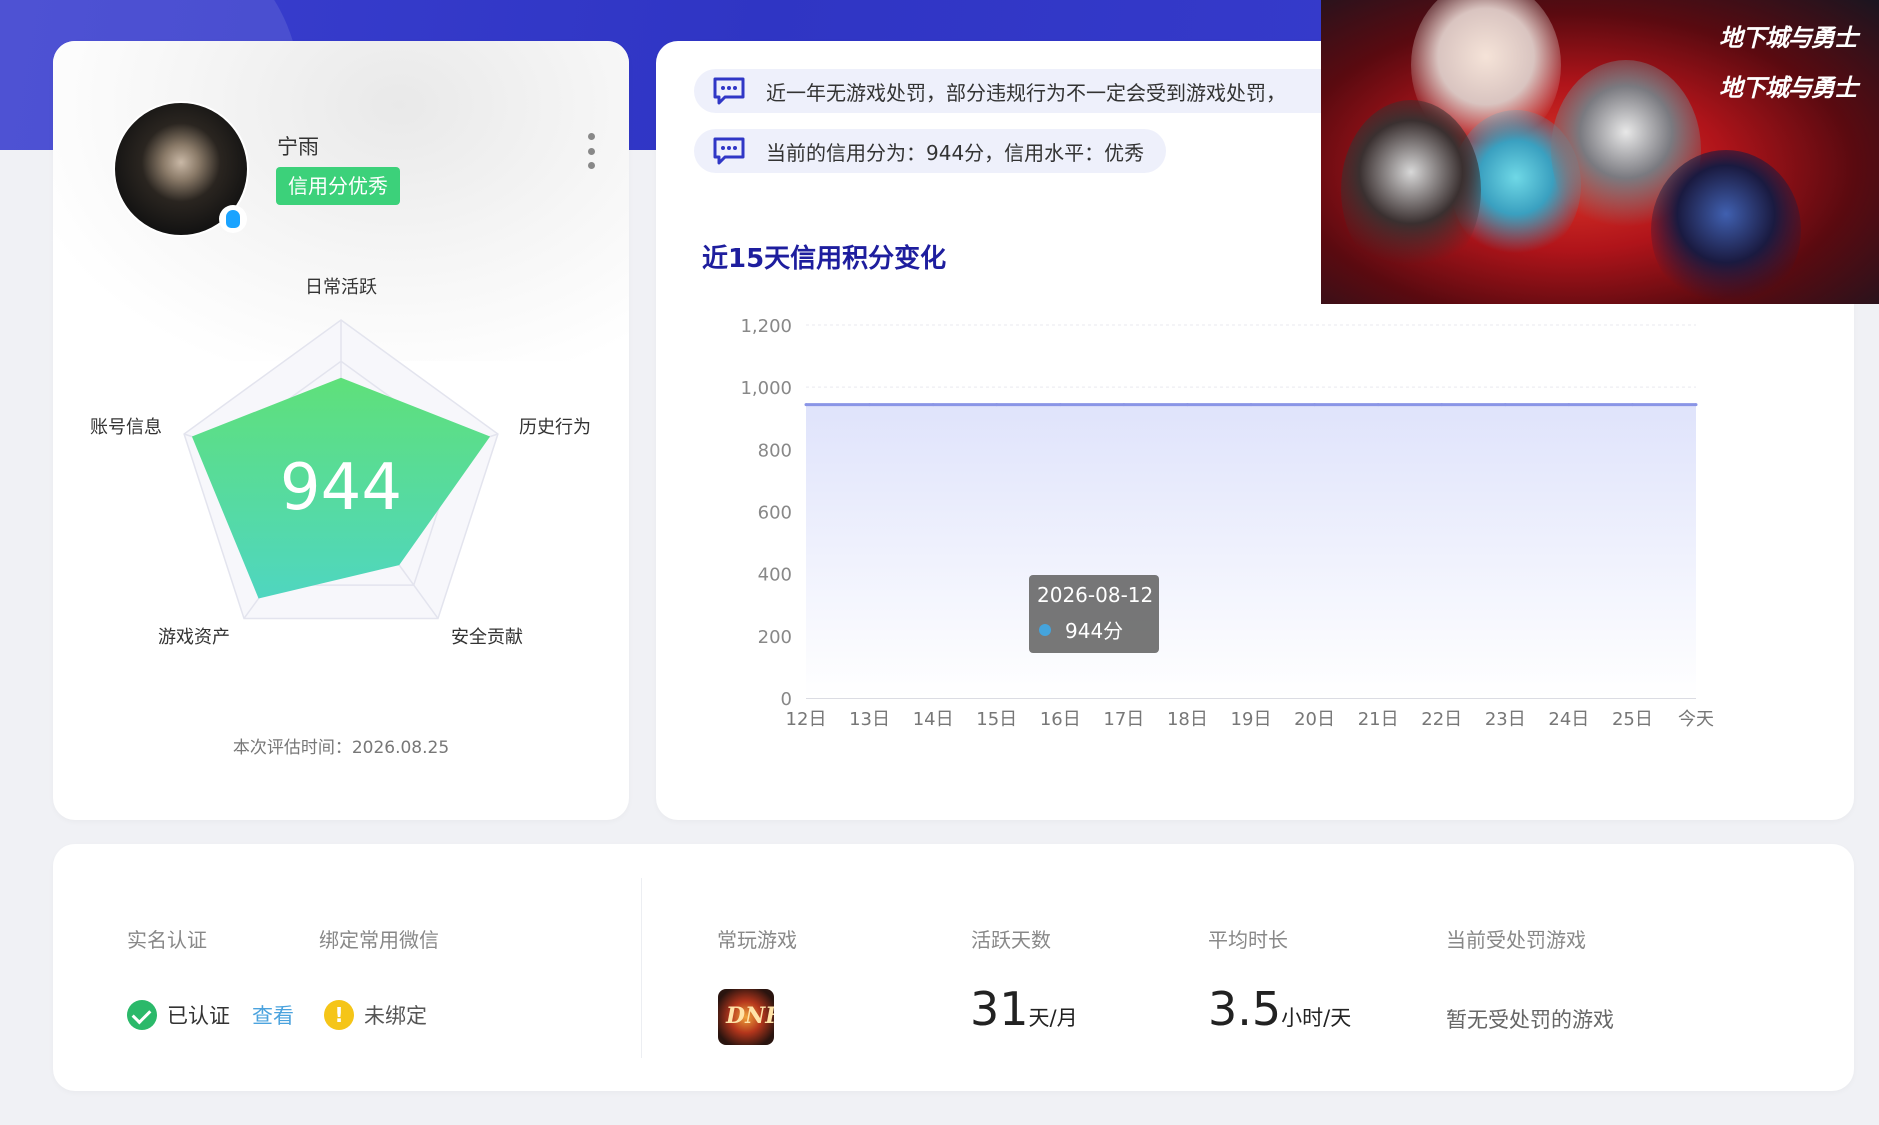 This screenshot has width=1879, height=1125. I want to click on active-days-value: 31天/月, so click(1024, 1009).